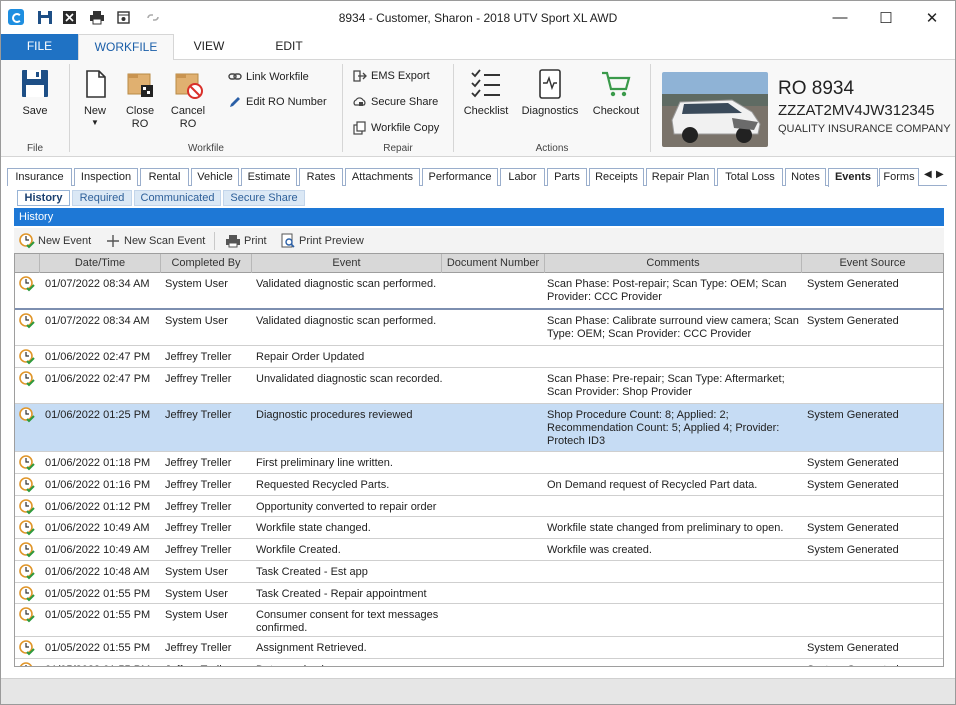 Image resolution: width=956 pixels, height=705 pixels. Describe the element at coordinates (321, 177) in the screenshot. I see `tab-rates: Rates` at that location.